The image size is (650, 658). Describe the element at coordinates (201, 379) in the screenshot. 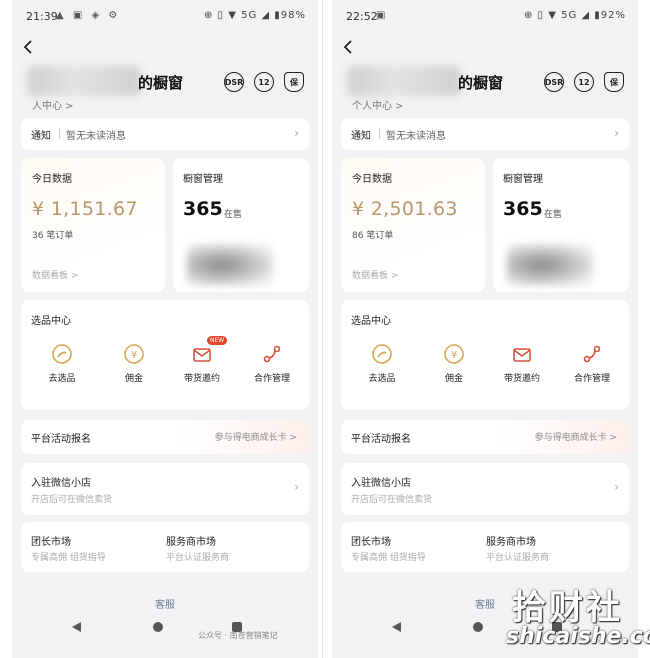

I see `sales-invitation-label: 带货邀约` at that location.